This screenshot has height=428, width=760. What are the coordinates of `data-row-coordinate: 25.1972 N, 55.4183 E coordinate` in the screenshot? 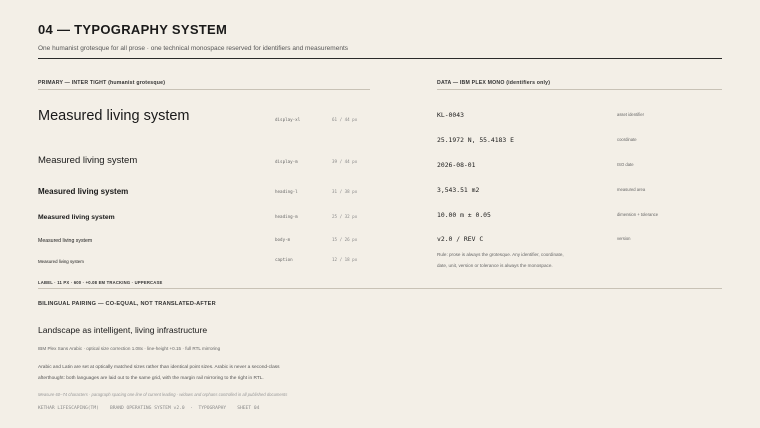 It's located at (579, 137).